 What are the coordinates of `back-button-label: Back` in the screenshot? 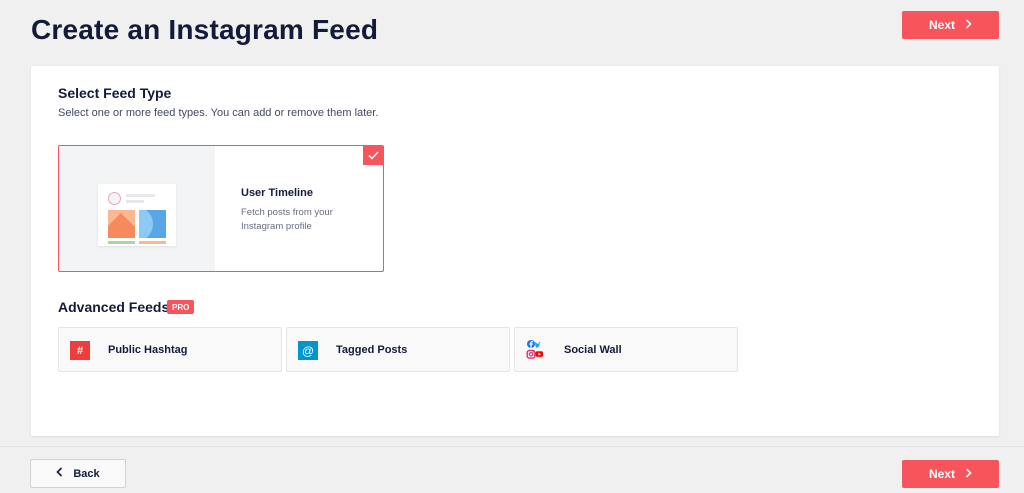 It's located at (86, 473).